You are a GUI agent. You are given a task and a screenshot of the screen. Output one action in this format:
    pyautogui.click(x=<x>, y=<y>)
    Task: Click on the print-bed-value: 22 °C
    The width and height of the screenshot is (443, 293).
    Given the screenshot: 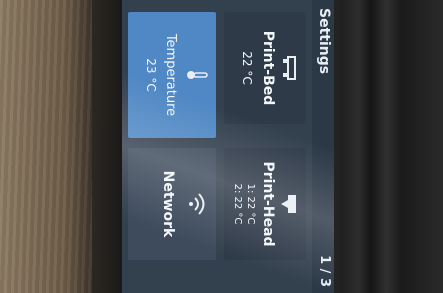 What is the action you would take?
    pyautogui.click(x=247, y=68)
    